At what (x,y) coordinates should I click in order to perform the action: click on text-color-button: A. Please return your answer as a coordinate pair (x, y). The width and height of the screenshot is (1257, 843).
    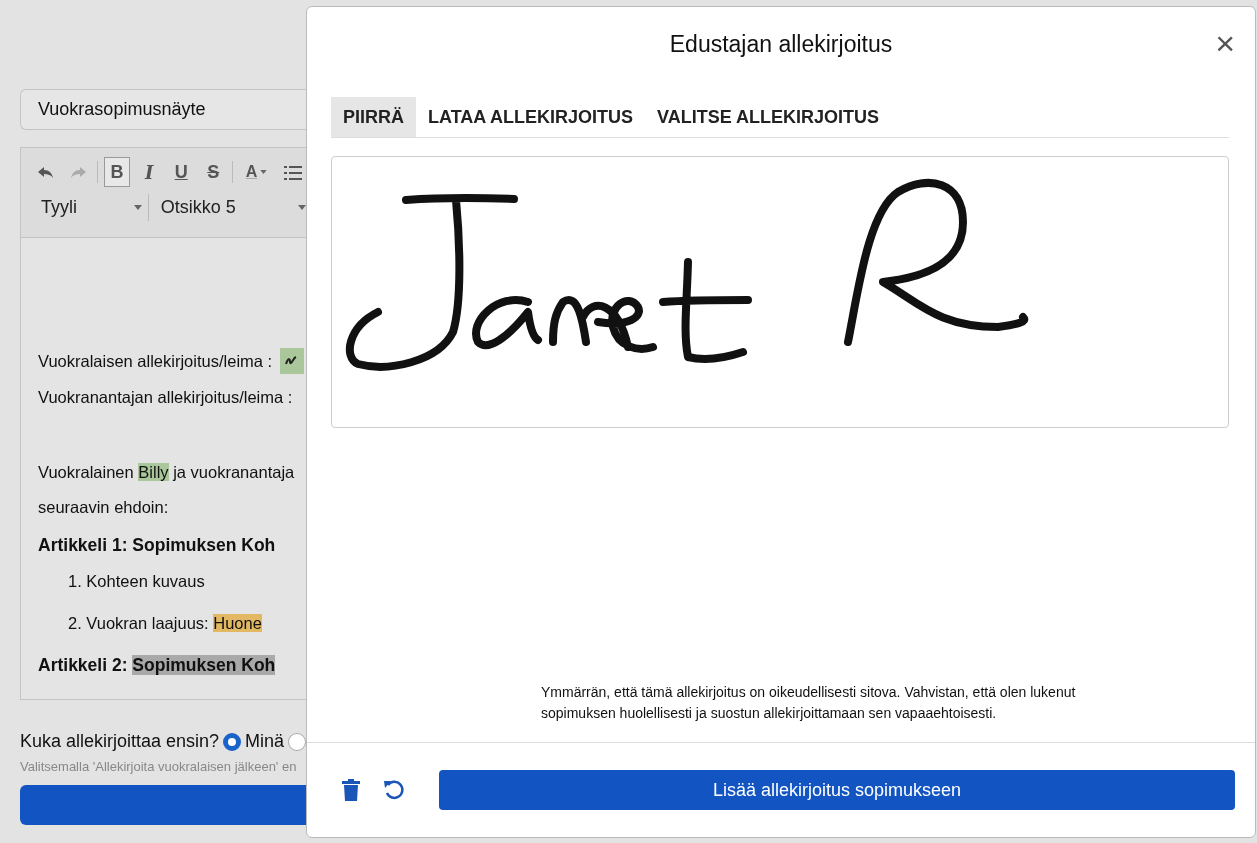
    Looking at the image, I should click on (256, 172).